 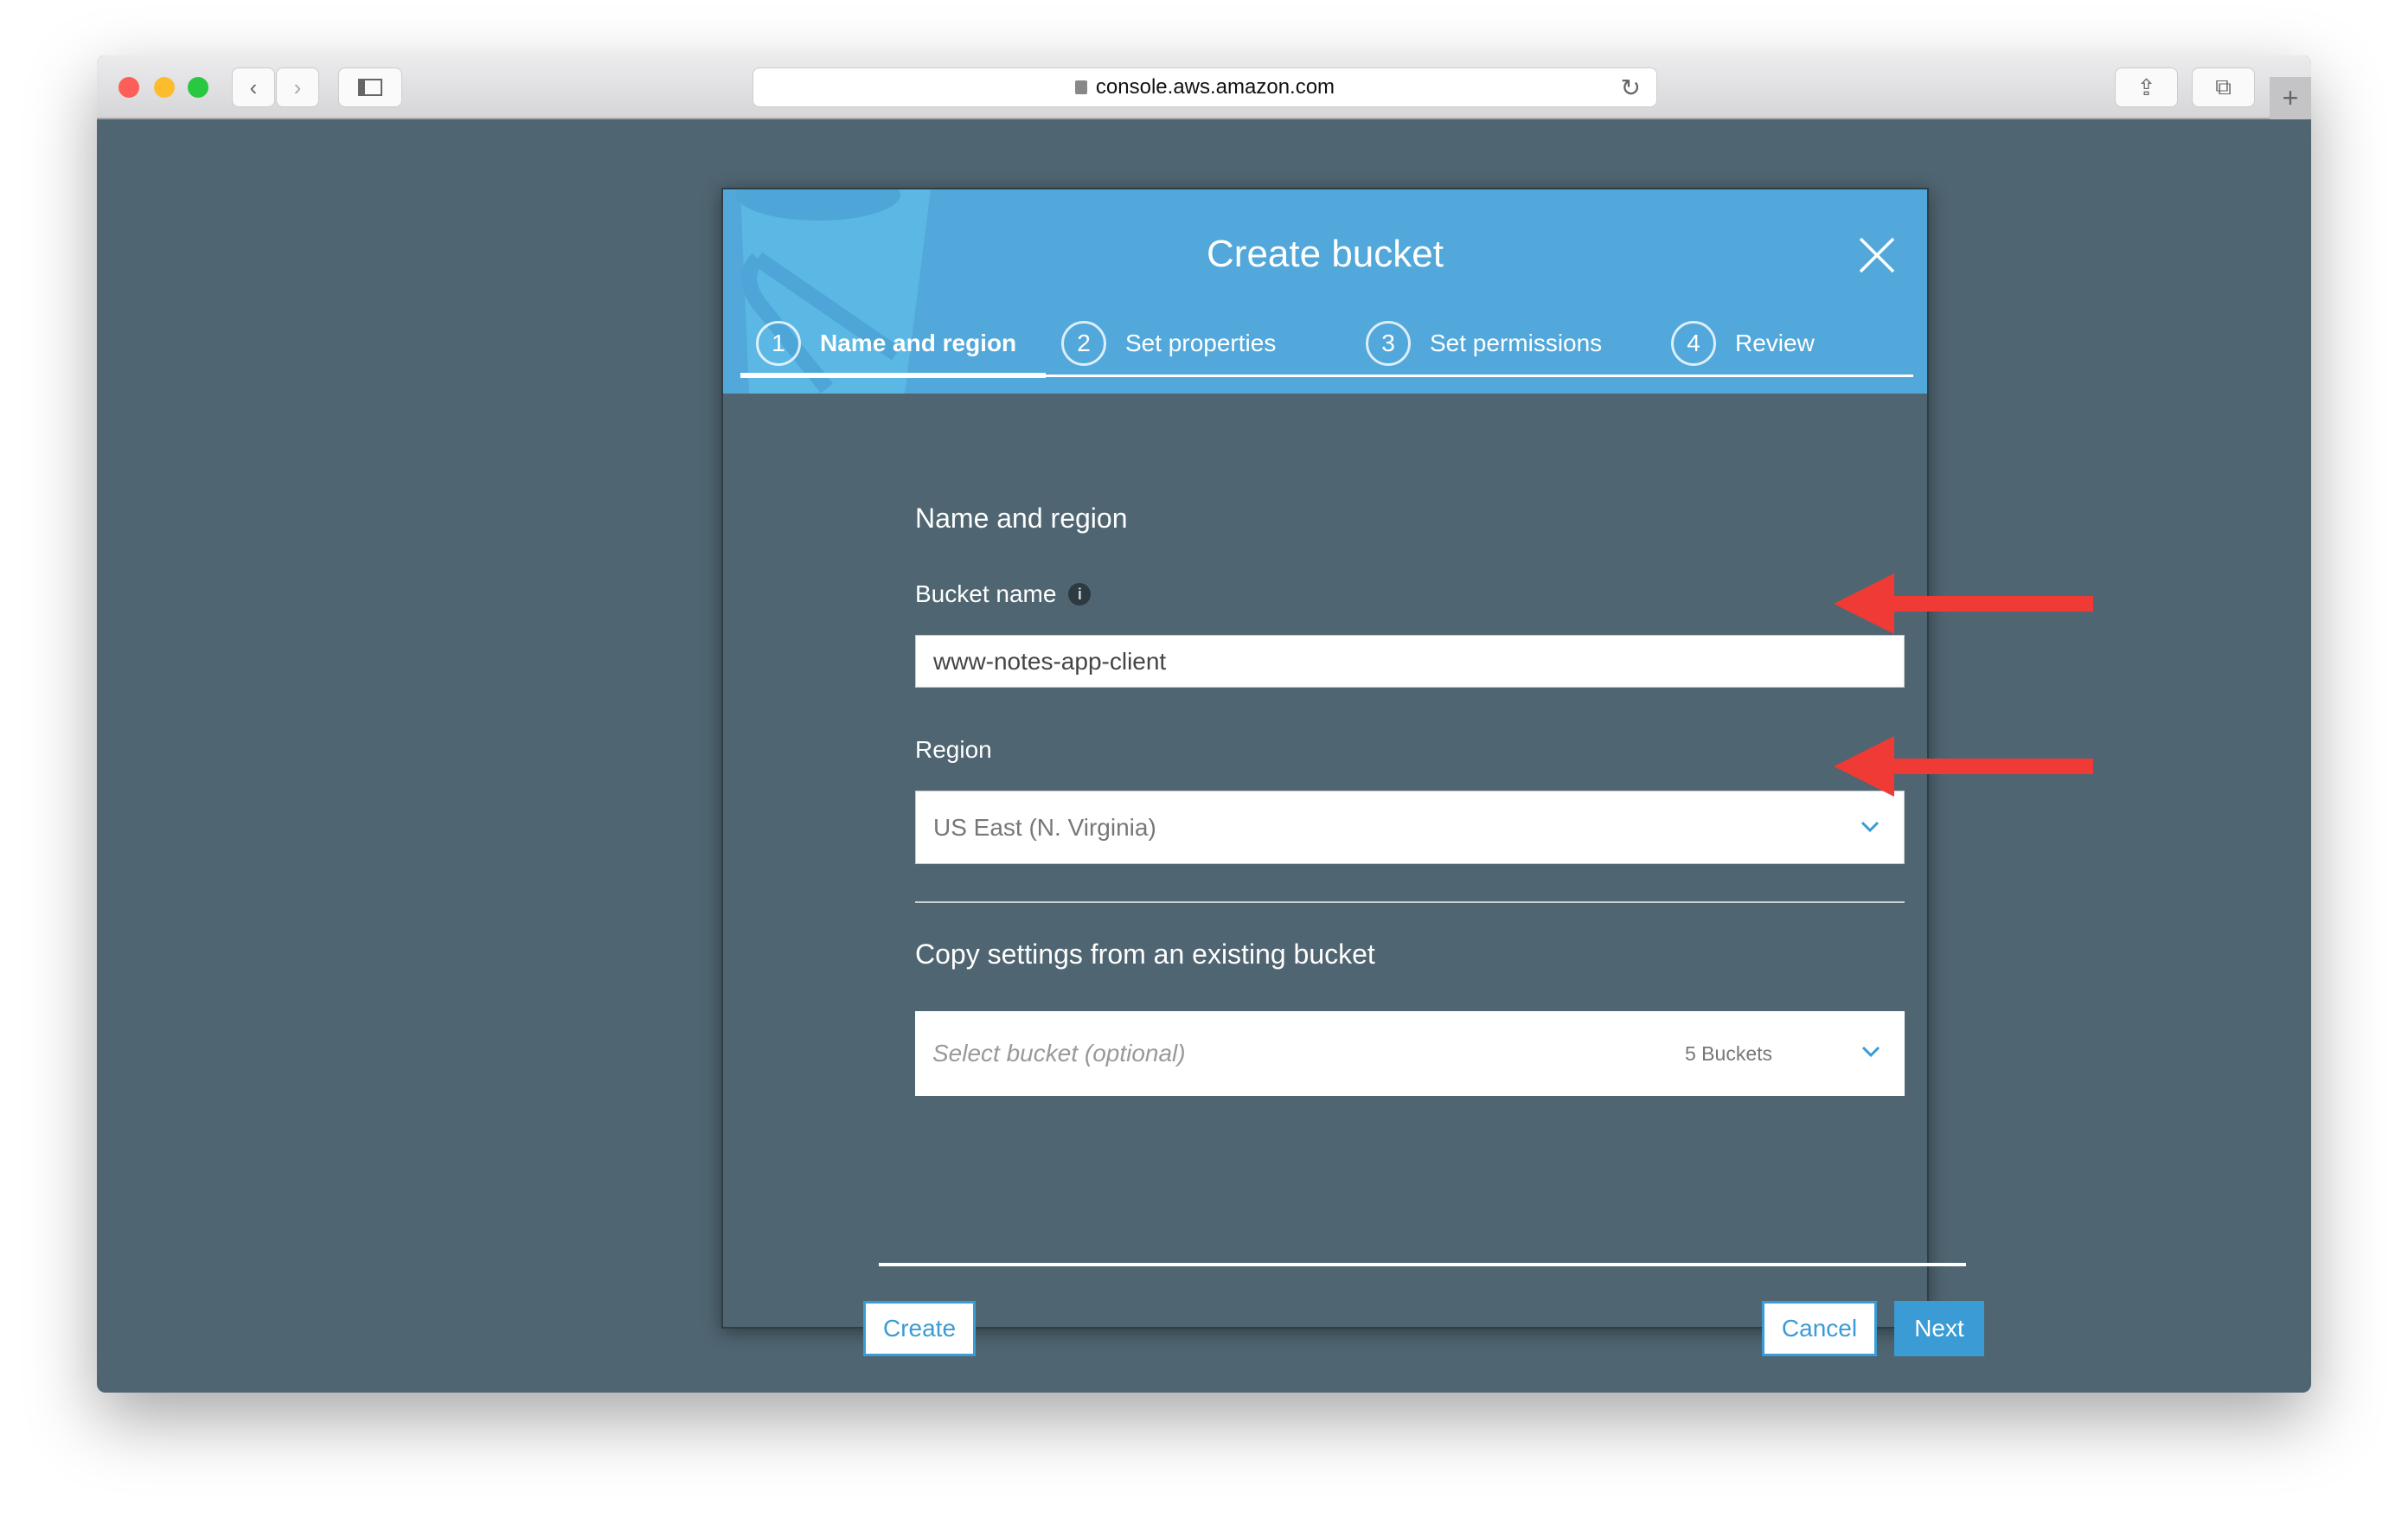 What do you see at coordinates (1410, 661) in the screenshot?
I see `bucket-name-input: www-notes-app-client` at bounding box center [1410, 661].